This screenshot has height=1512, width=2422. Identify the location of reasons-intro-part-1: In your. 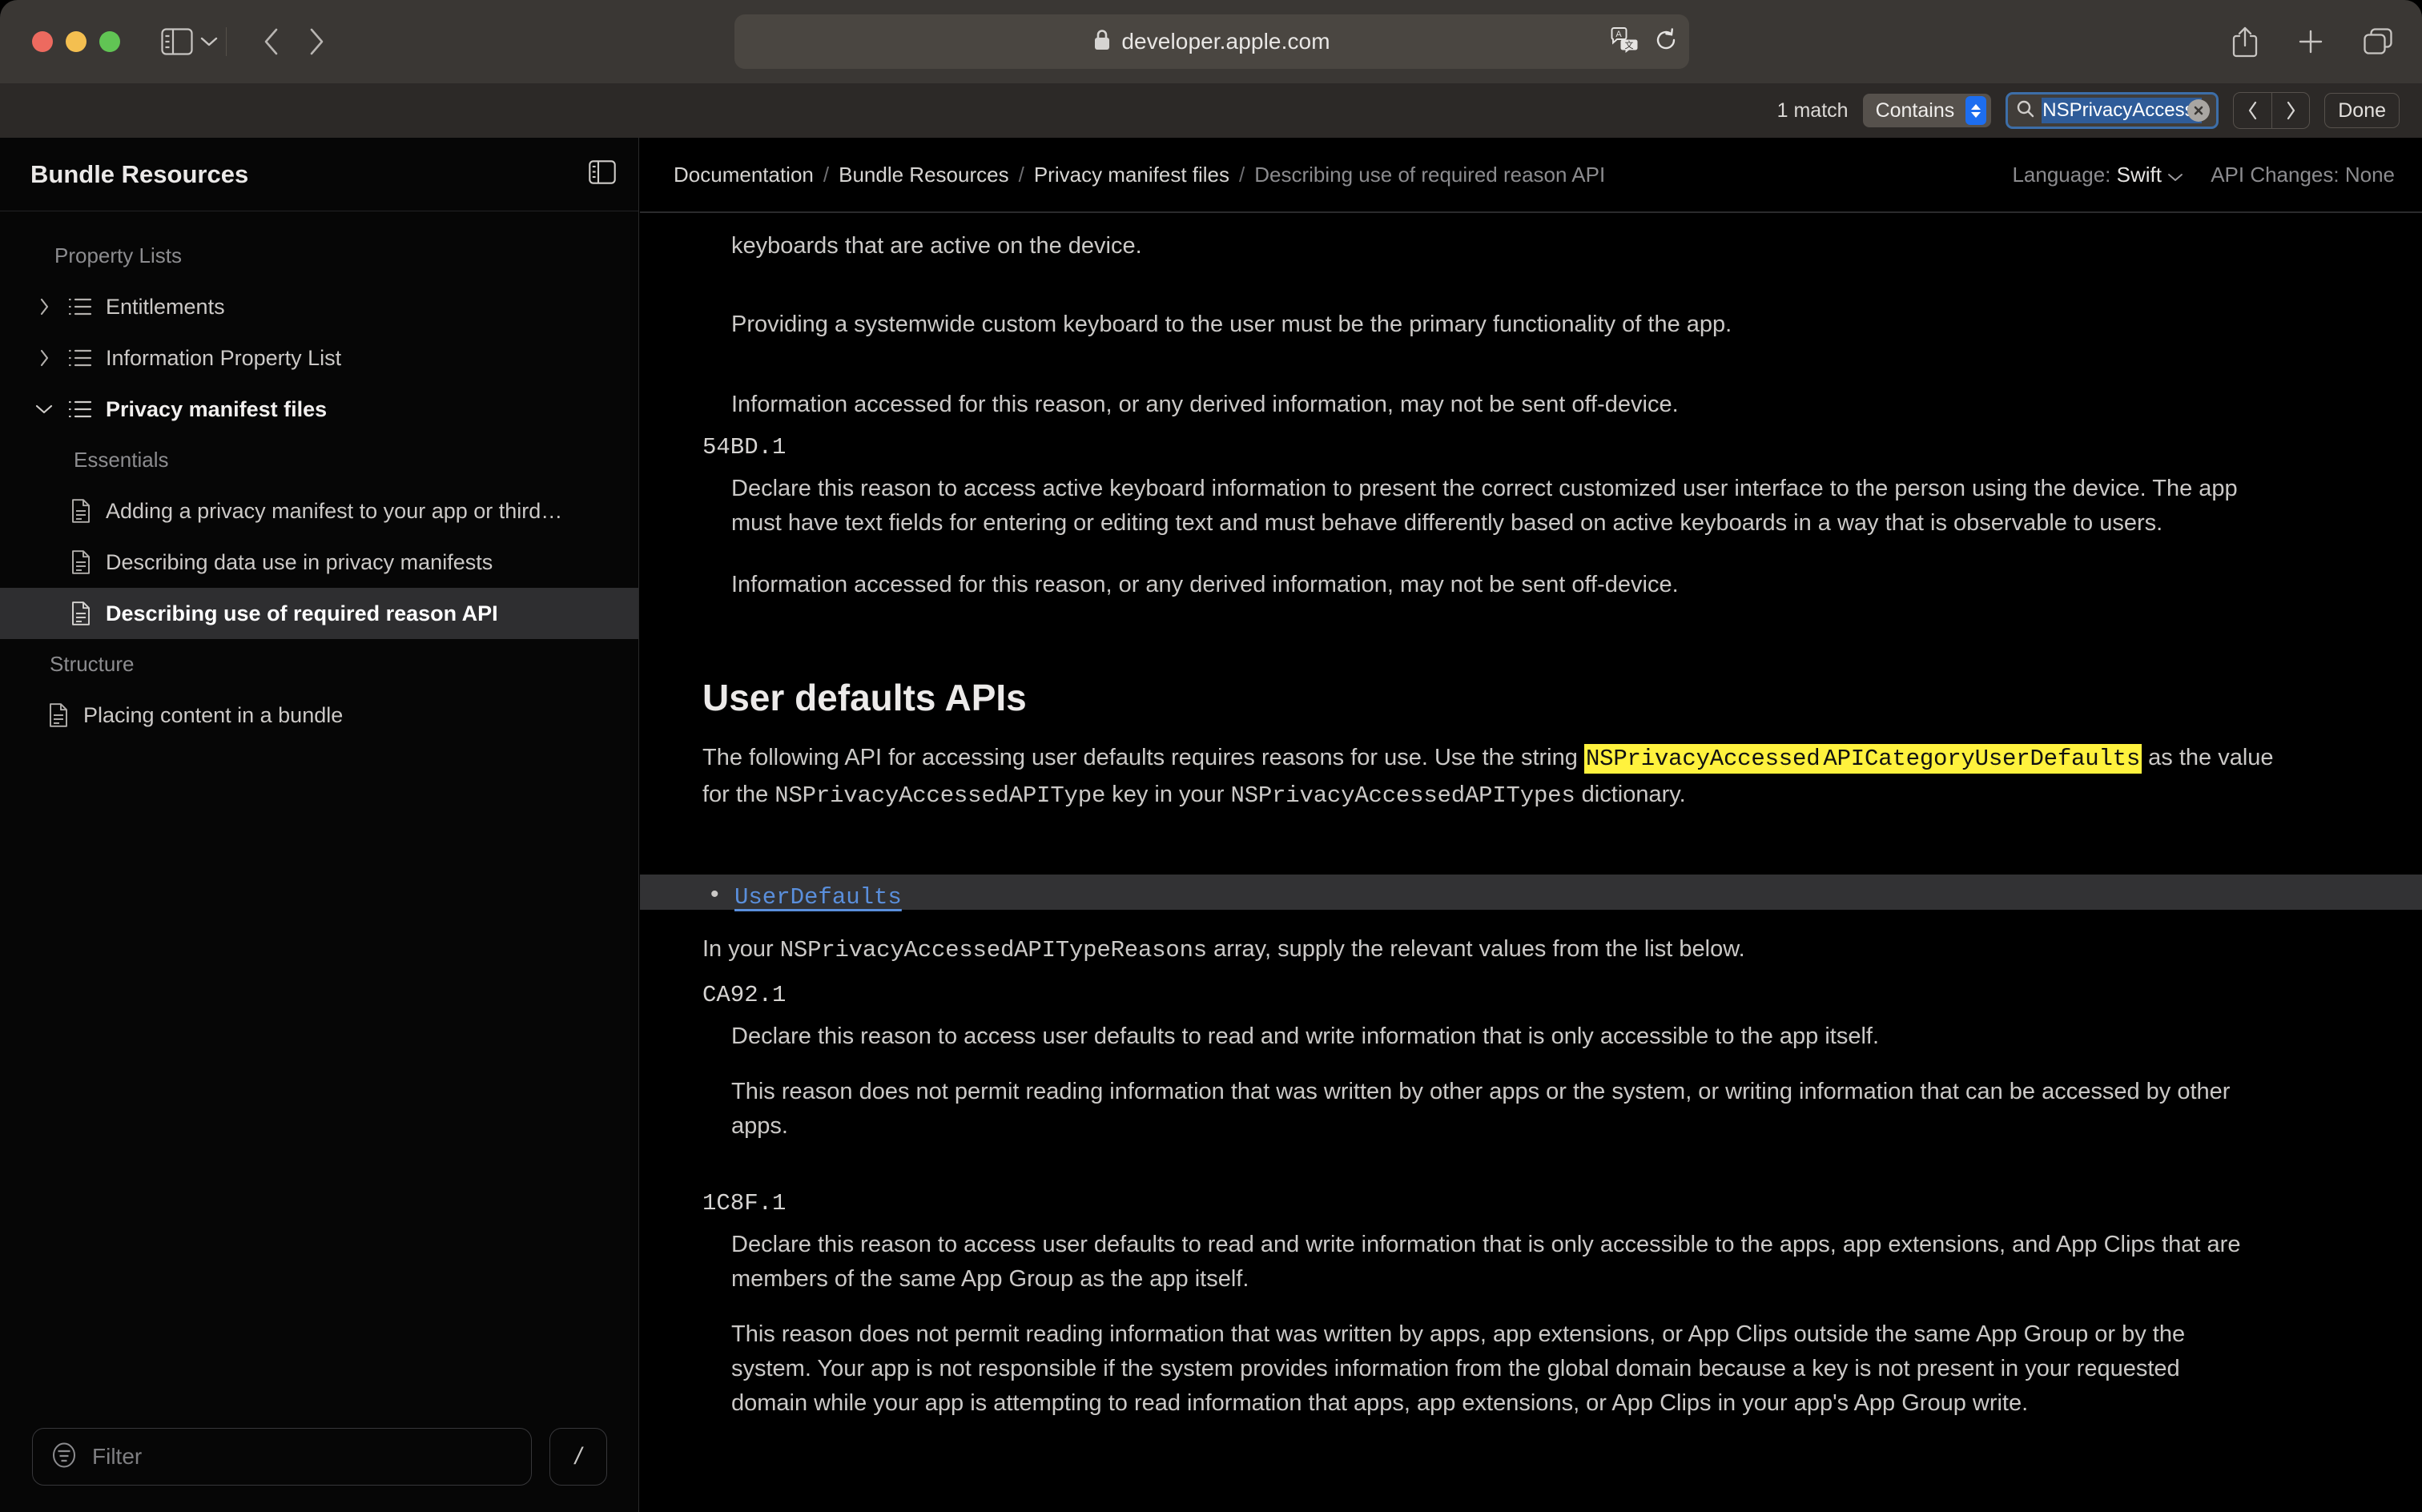
(741, 949).